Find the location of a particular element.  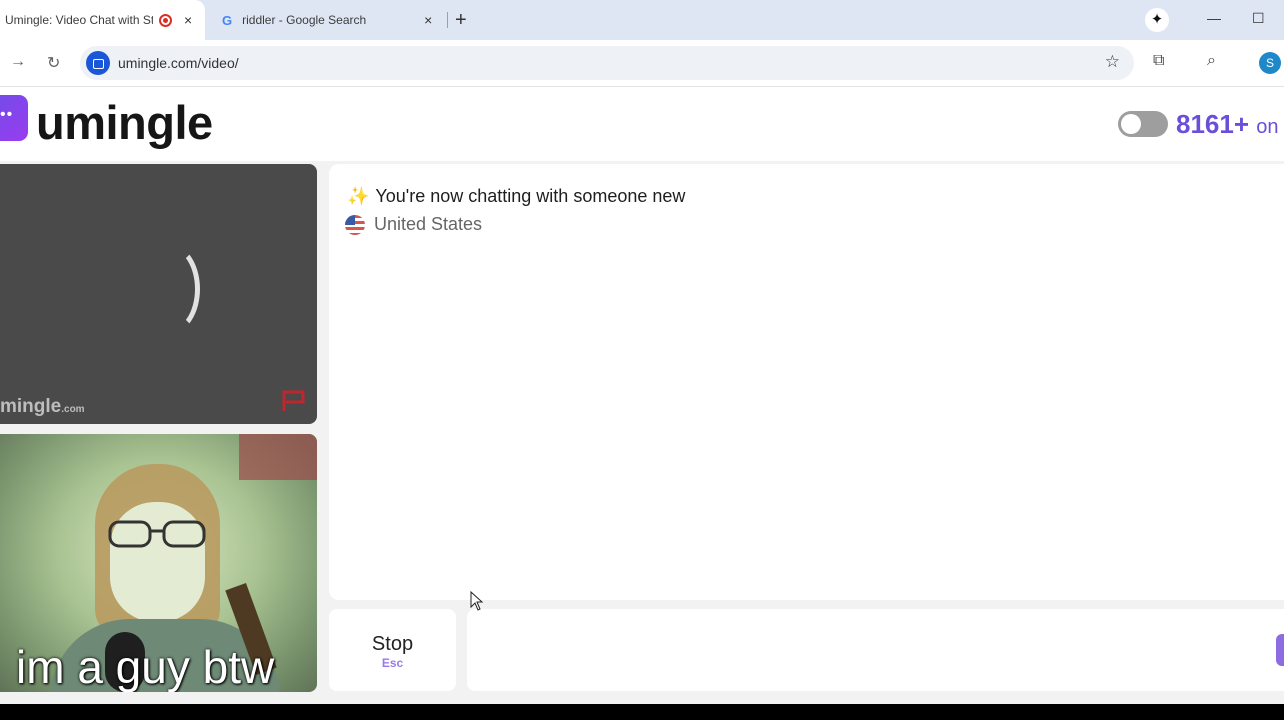

tab-google-search: G riddler - Google Search × is located at coordinates (326, 20).